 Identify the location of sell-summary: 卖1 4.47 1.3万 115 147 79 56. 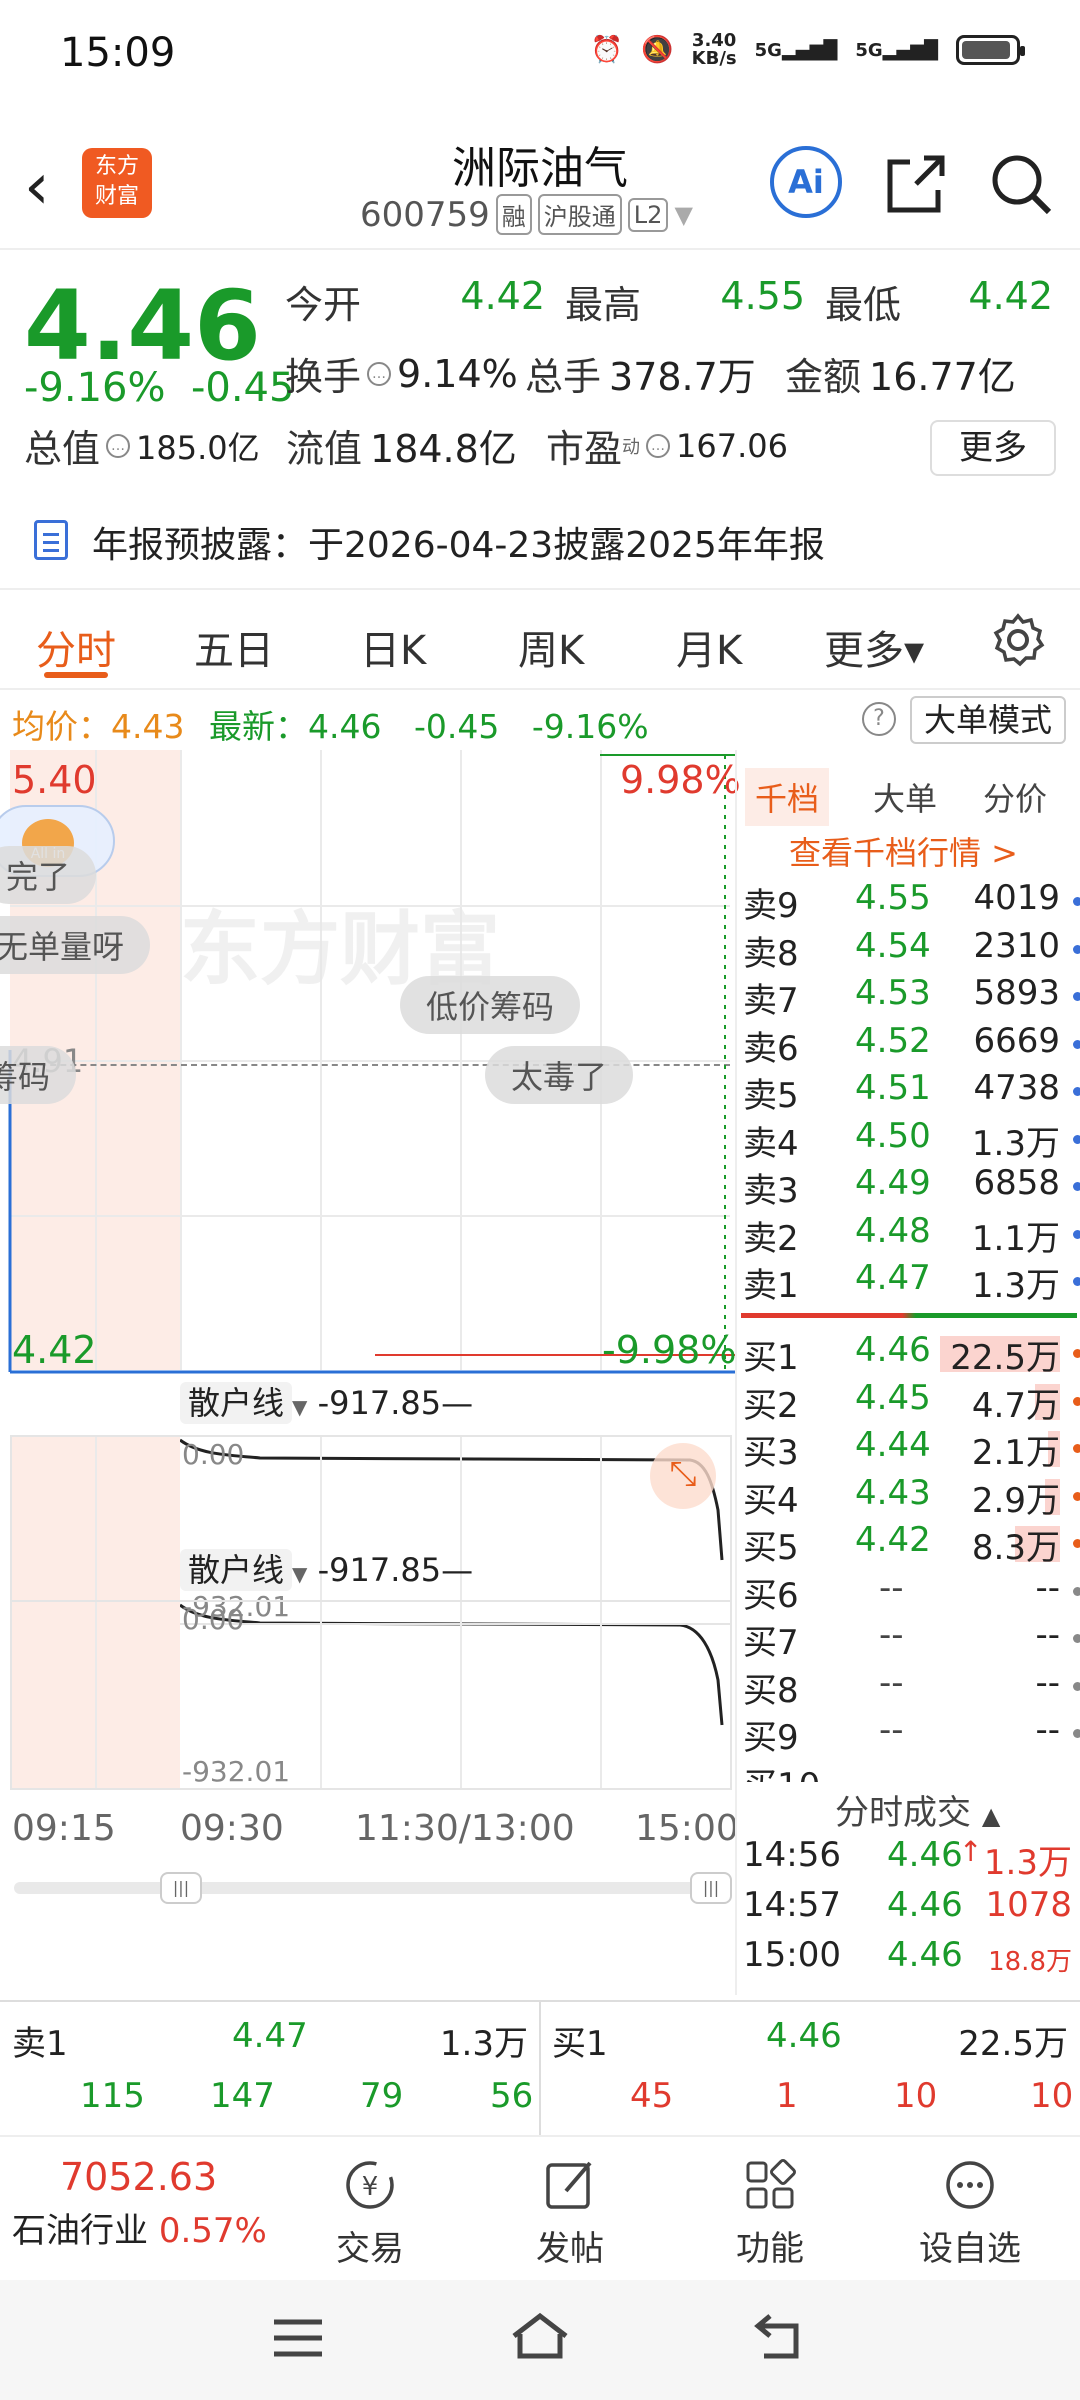
(273, 2066).